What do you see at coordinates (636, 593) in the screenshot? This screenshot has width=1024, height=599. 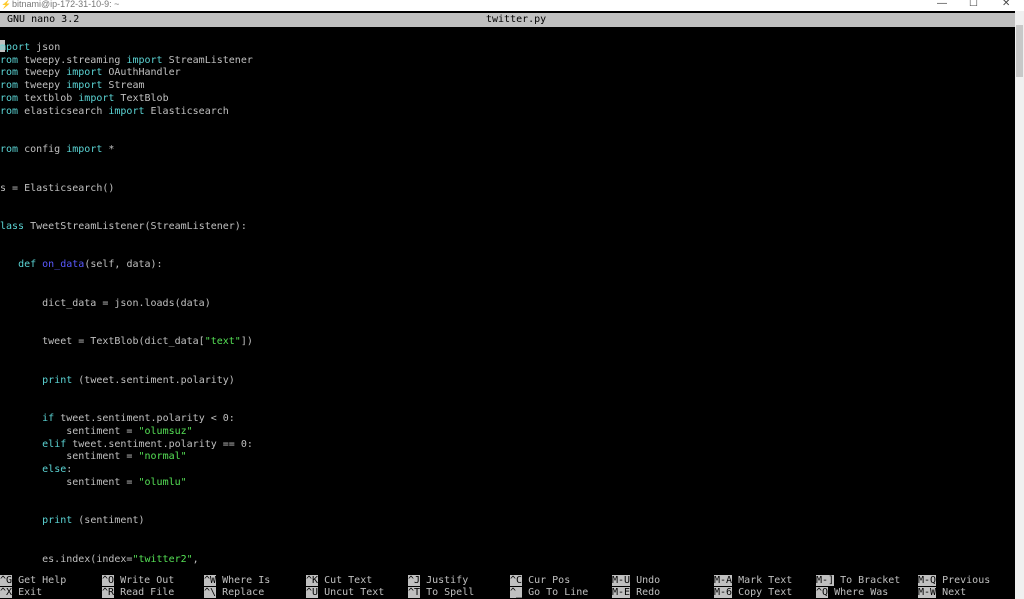 I see `shortcut-item: M-E Redo` at bounding box center [636, 593].